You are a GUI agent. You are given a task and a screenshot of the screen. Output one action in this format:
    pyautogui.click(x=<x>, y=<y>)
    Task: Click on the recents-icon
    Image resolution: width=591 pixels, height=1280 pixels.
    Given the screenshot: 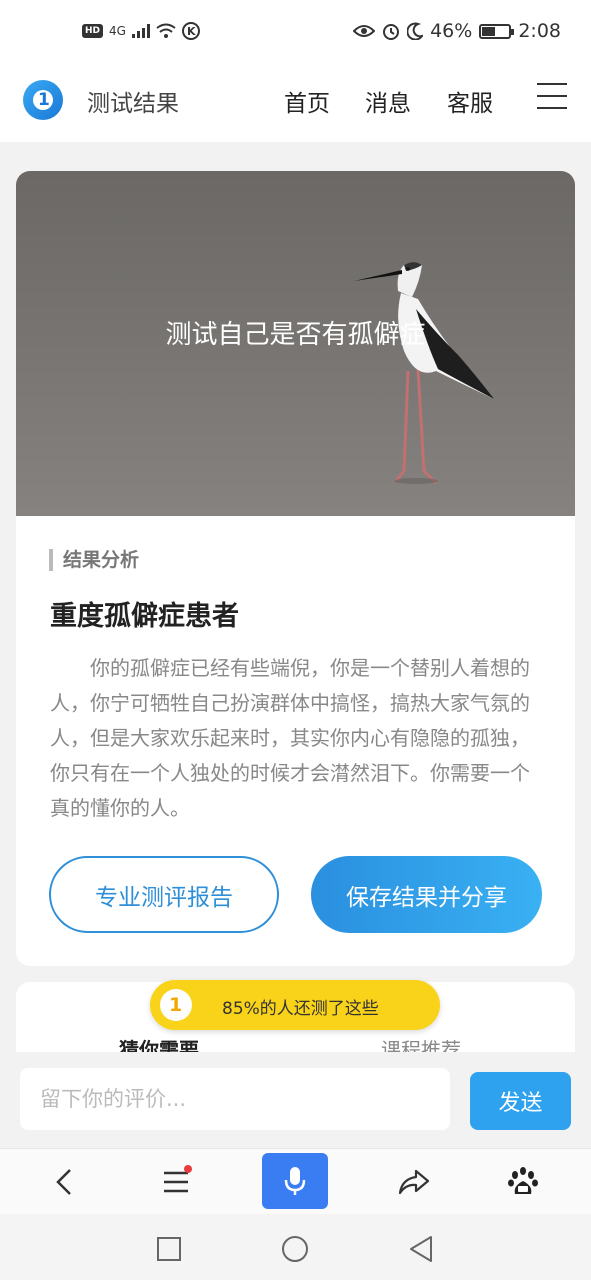 What is the action you would take?
    pyautogui.click(x=169, y=1249)
    